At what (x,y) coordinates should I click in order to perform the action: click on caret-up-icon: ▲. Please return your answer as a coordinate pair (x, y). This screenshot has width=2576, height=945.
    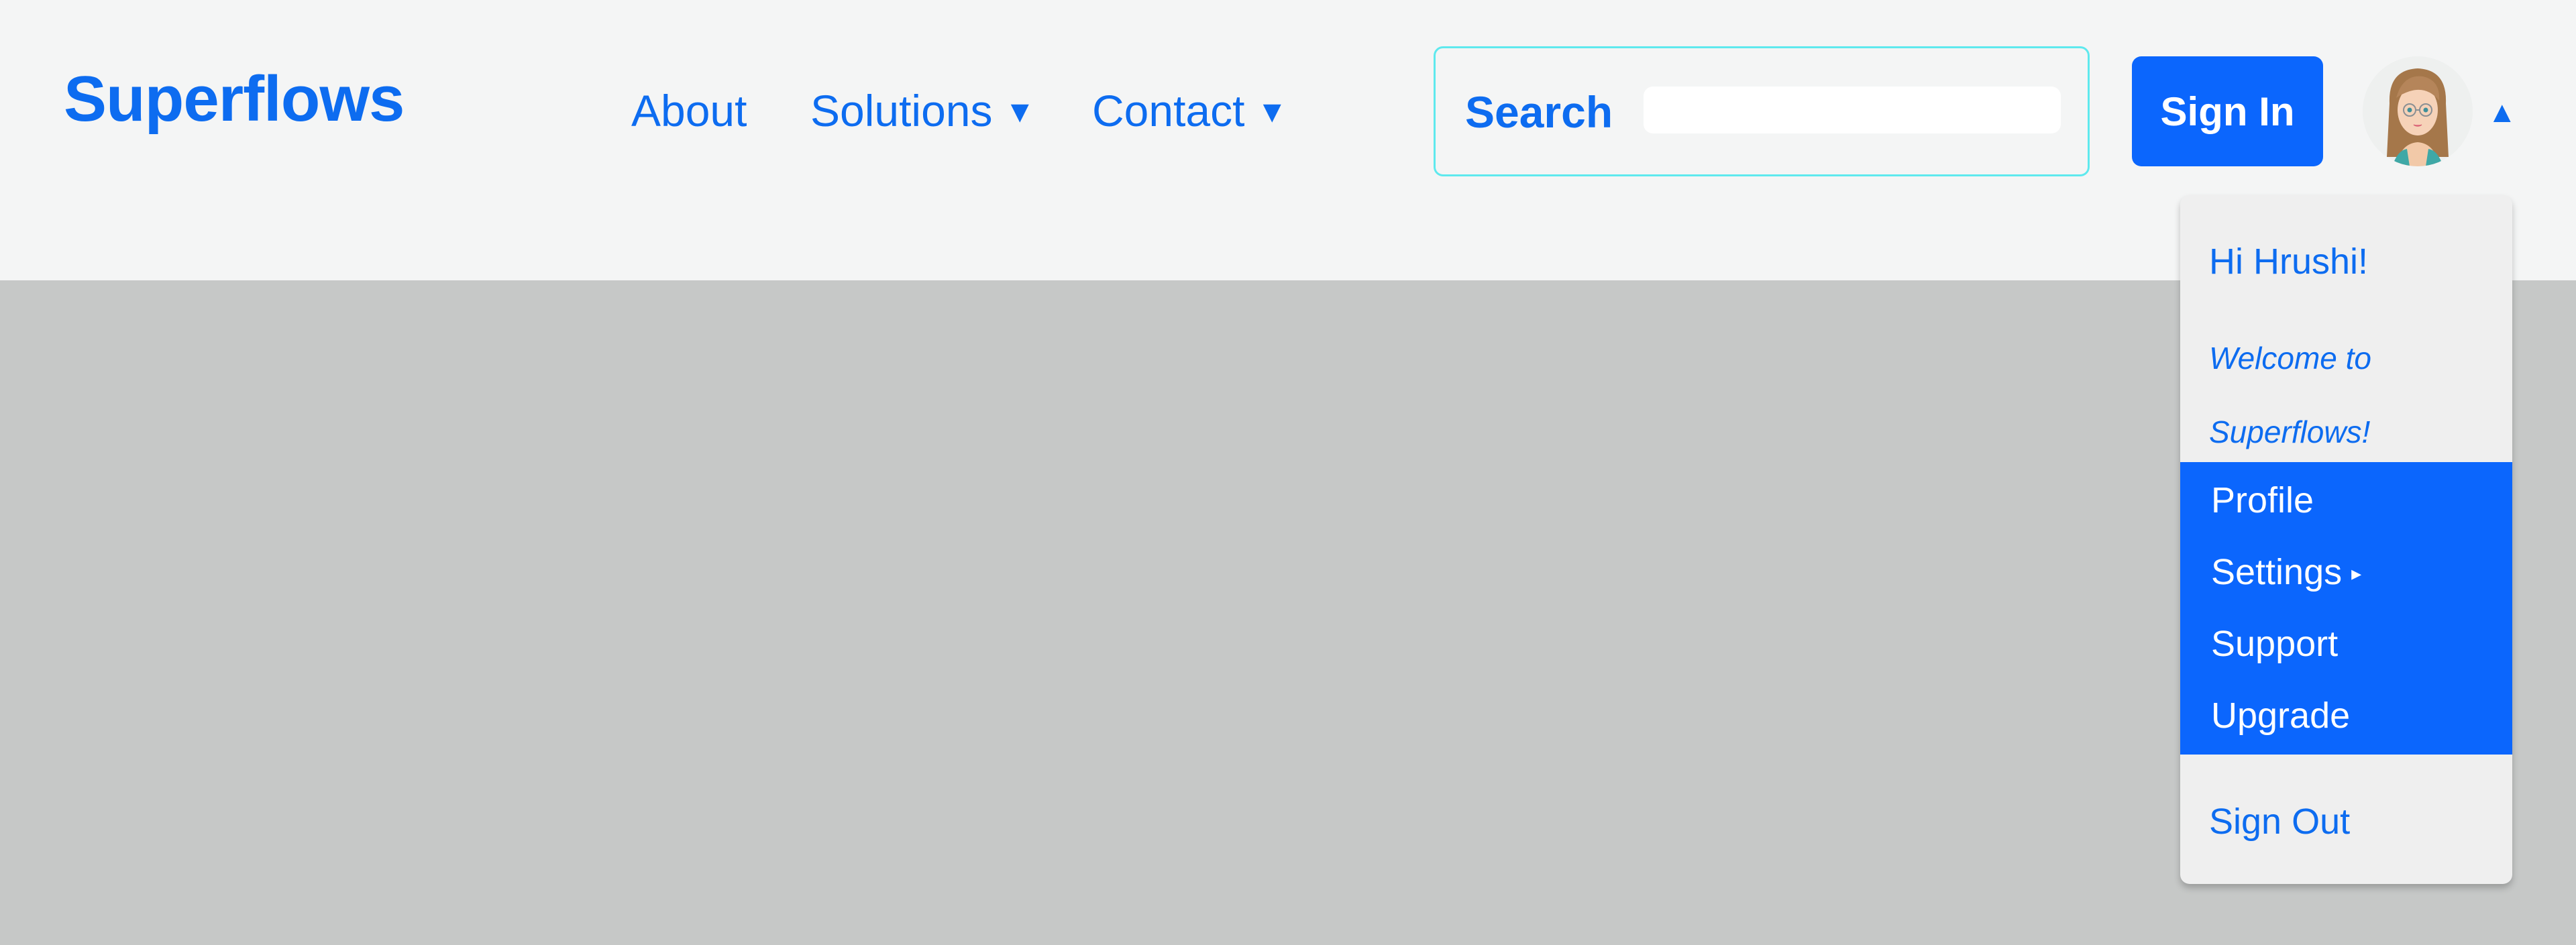
    Looking at the image, I should click on (2502, 112).